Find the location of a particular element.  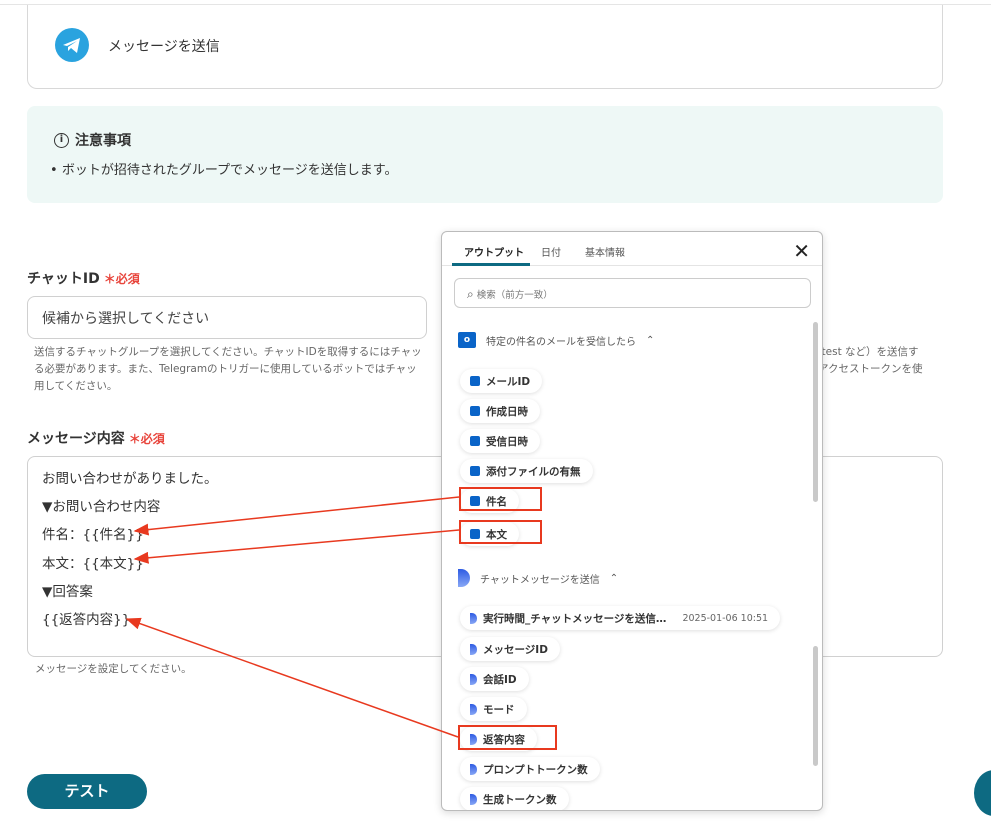

chip-label: モード is located at coordinates (499, 709).